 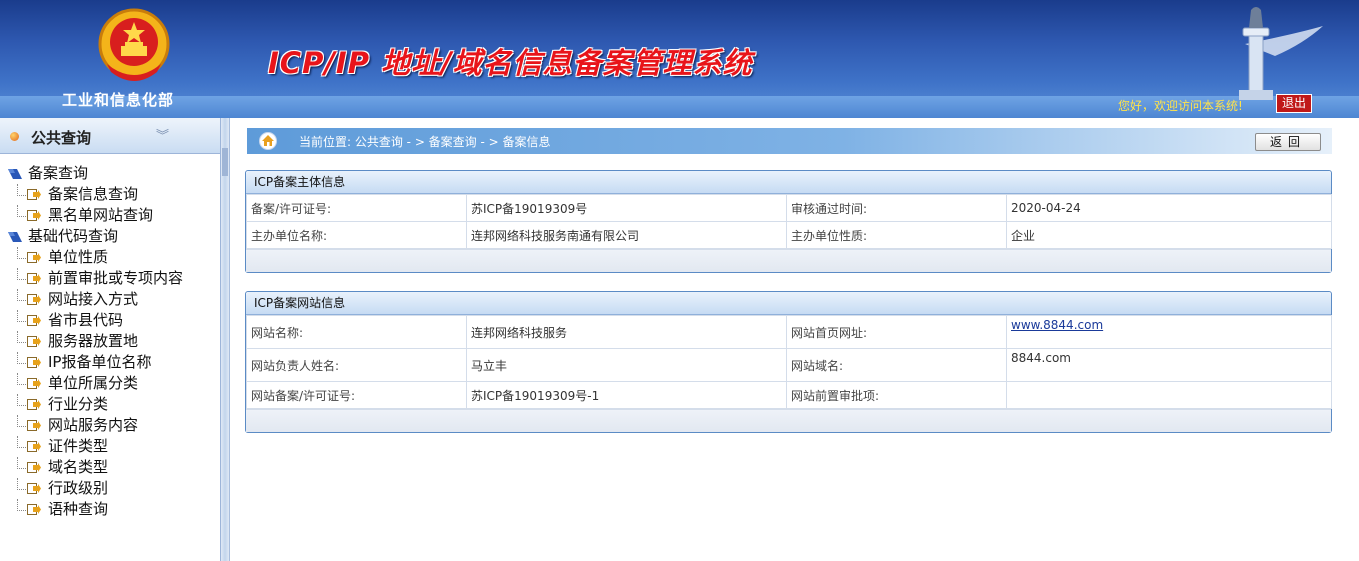 What do you see at coordinates (1281, 53) in the screenshot?
I see `huabiao-pillar-icon` at bounding box center [1281, 53].